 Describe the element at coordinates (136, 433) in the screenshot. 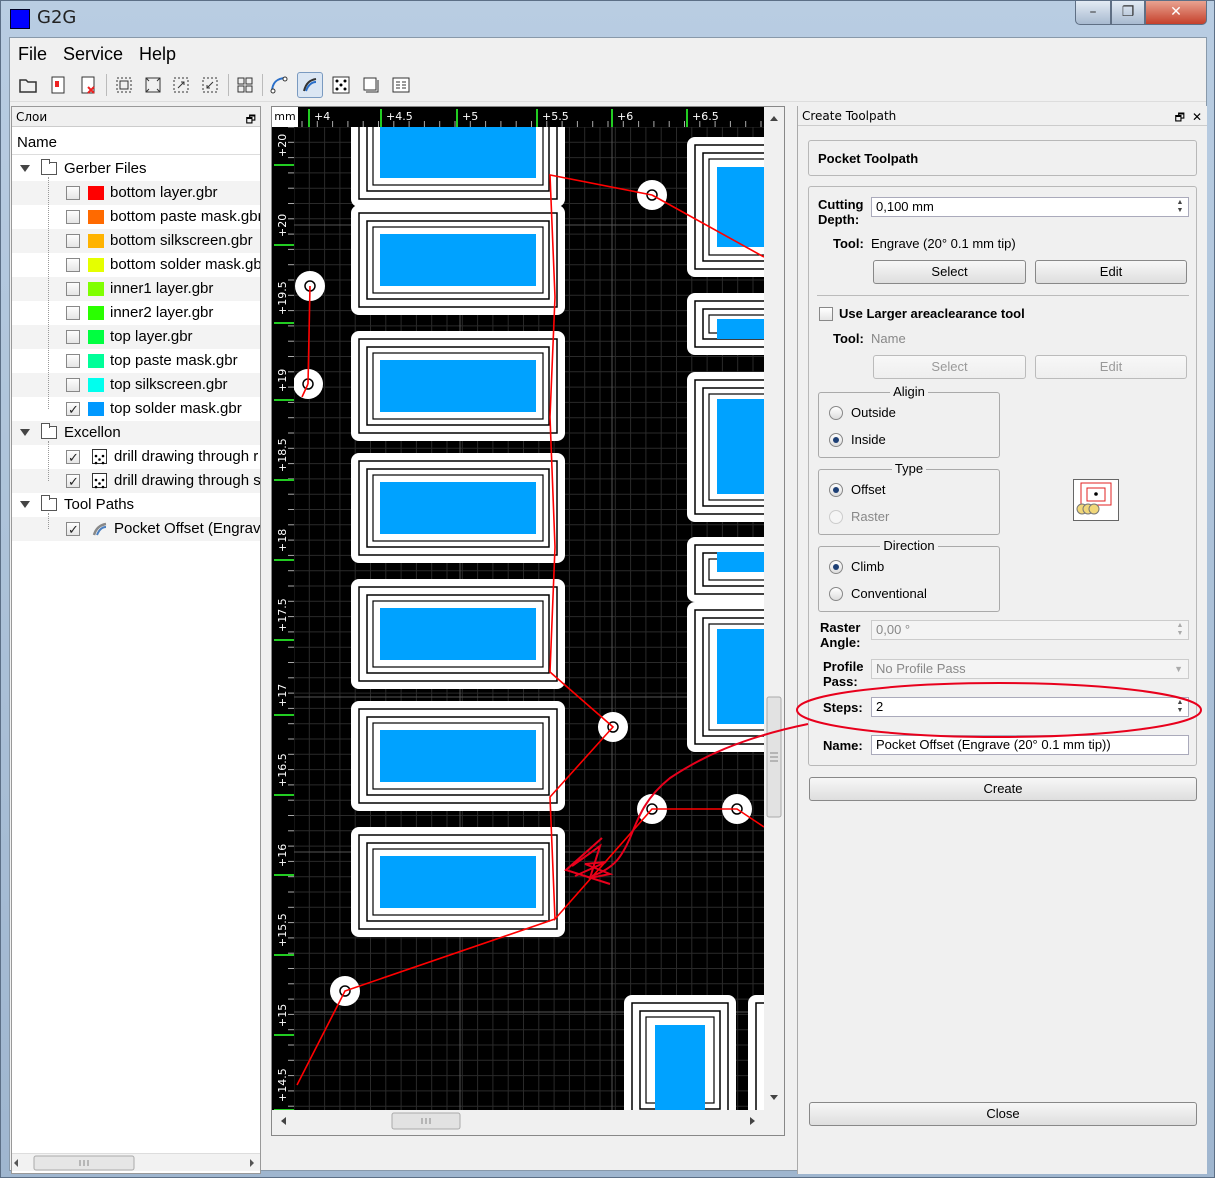

I see `tree-group: Excellon` at that location.